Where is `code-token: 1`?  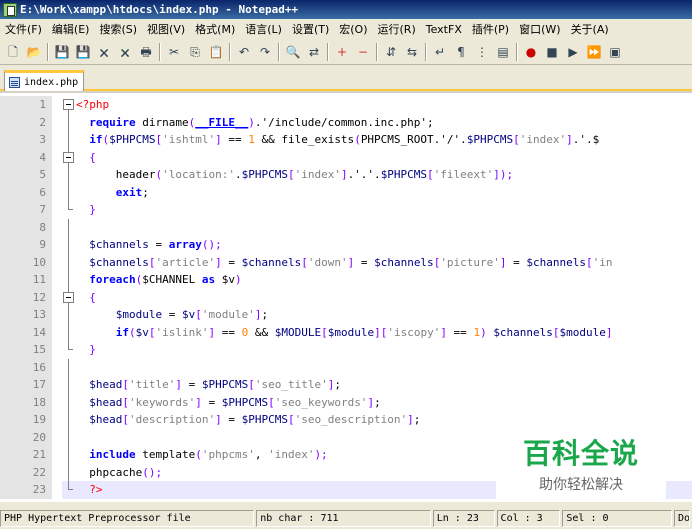
code-token: 1 is located at coordinates (251, 140).